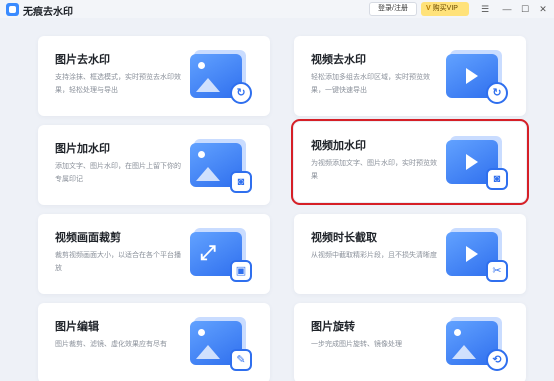 This screenshot has width=554, height=381. What do you see at coordinates (118, 262) in the screenshot?
I see `card-description: 裁剪视频画面大小，以适合在各个平台播放` at bounding box center [118, 262].